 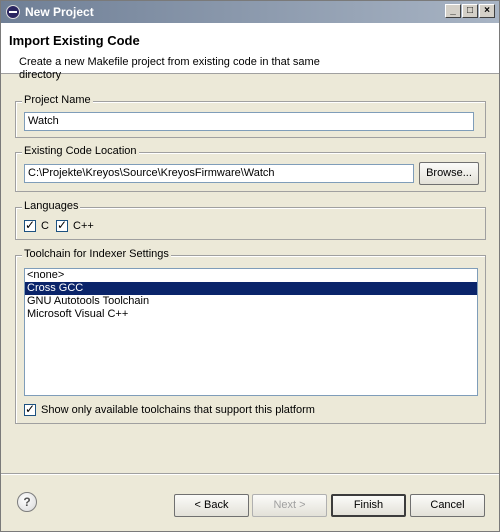 I want to click on maximize-icon: □, so click(x=470, y=11).